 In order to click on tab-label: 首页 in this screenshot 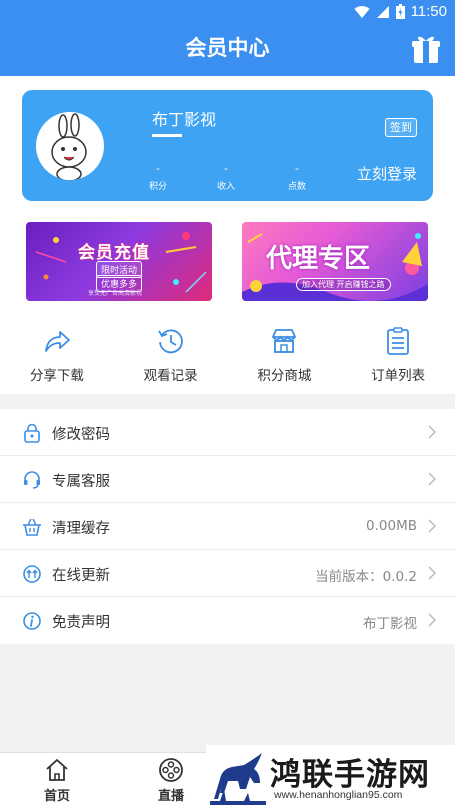, I will do `click(56, 796)`.